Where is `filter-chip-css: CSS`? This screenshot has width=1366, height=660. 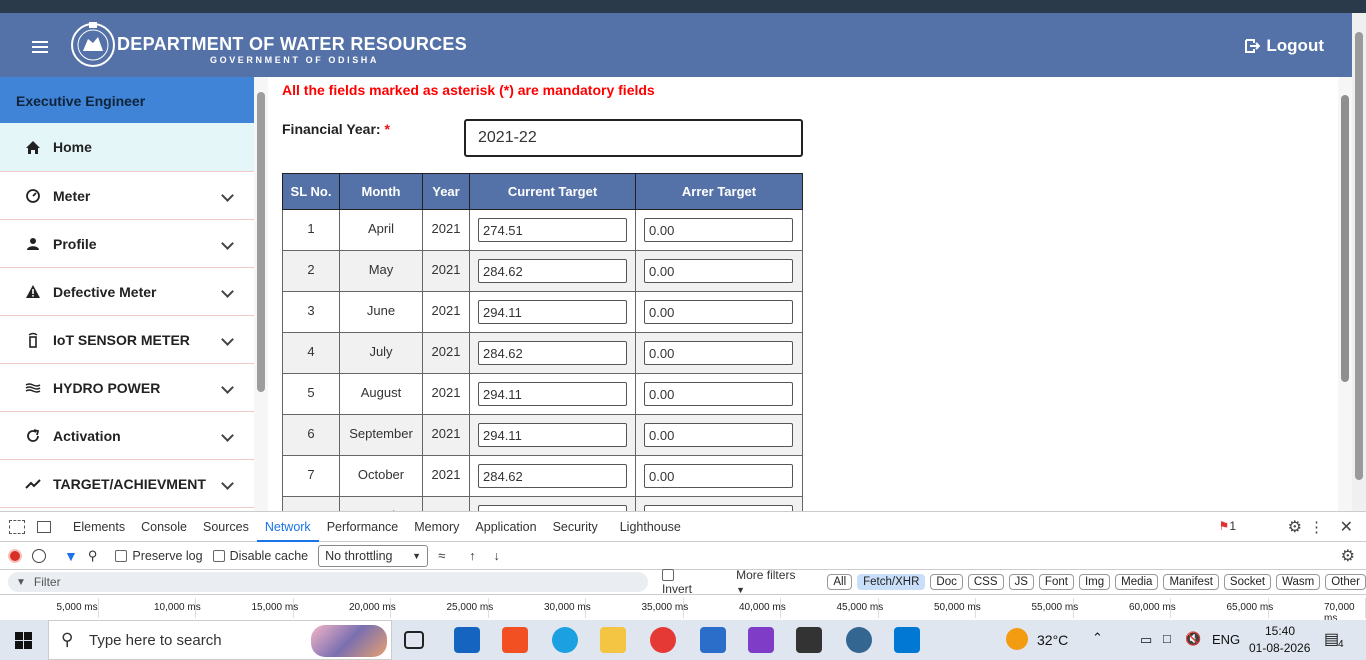 filter-chip-css: CSS is located at coordinates (985, 582).